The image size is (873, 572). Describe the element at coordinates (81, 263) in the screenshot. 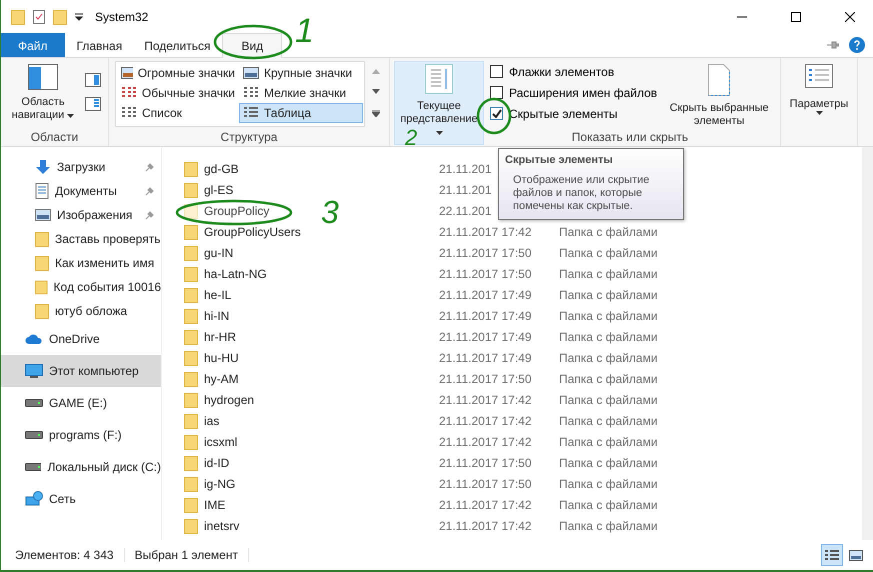

I see `sidebar-item: Как изменить имя` at that location.